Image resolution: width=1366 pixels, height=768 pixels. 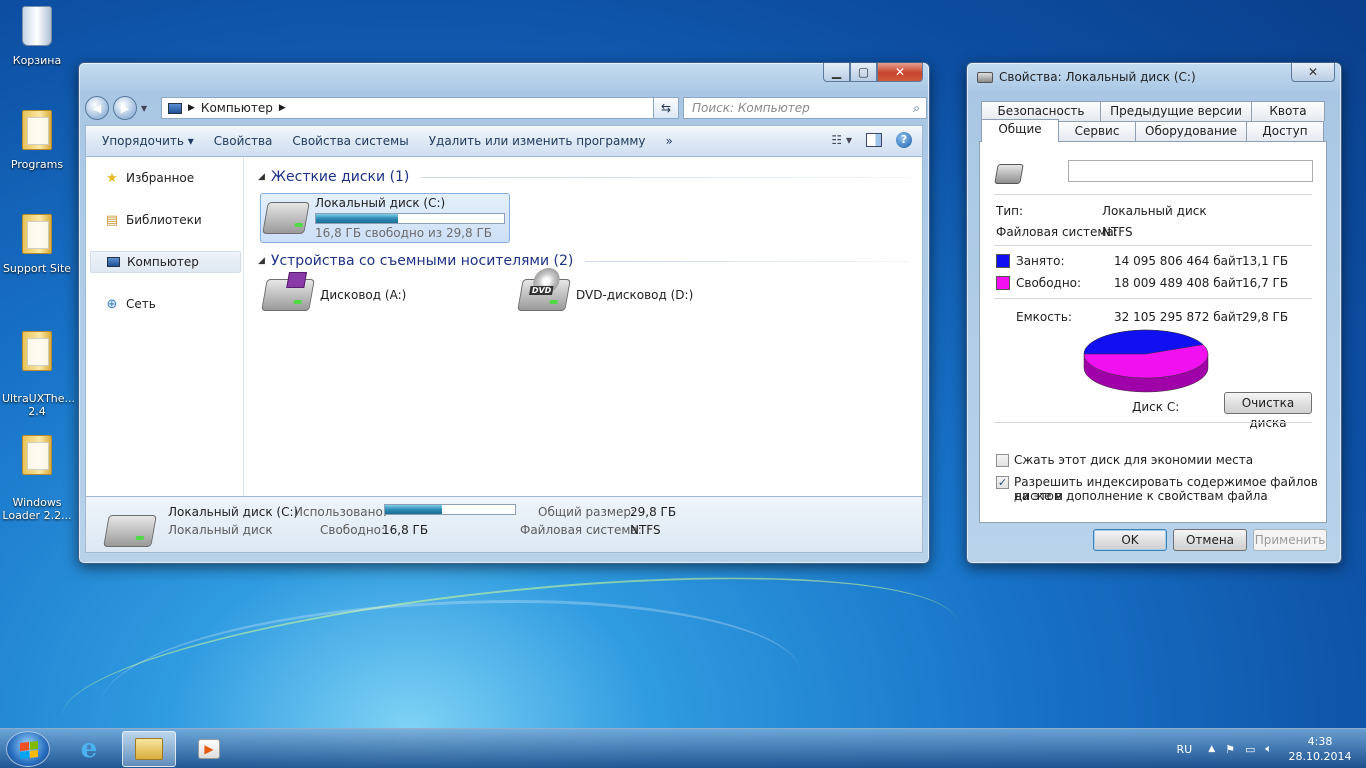 I want to click on capacity-label: Емкость:, so click(x=1044, y=317).